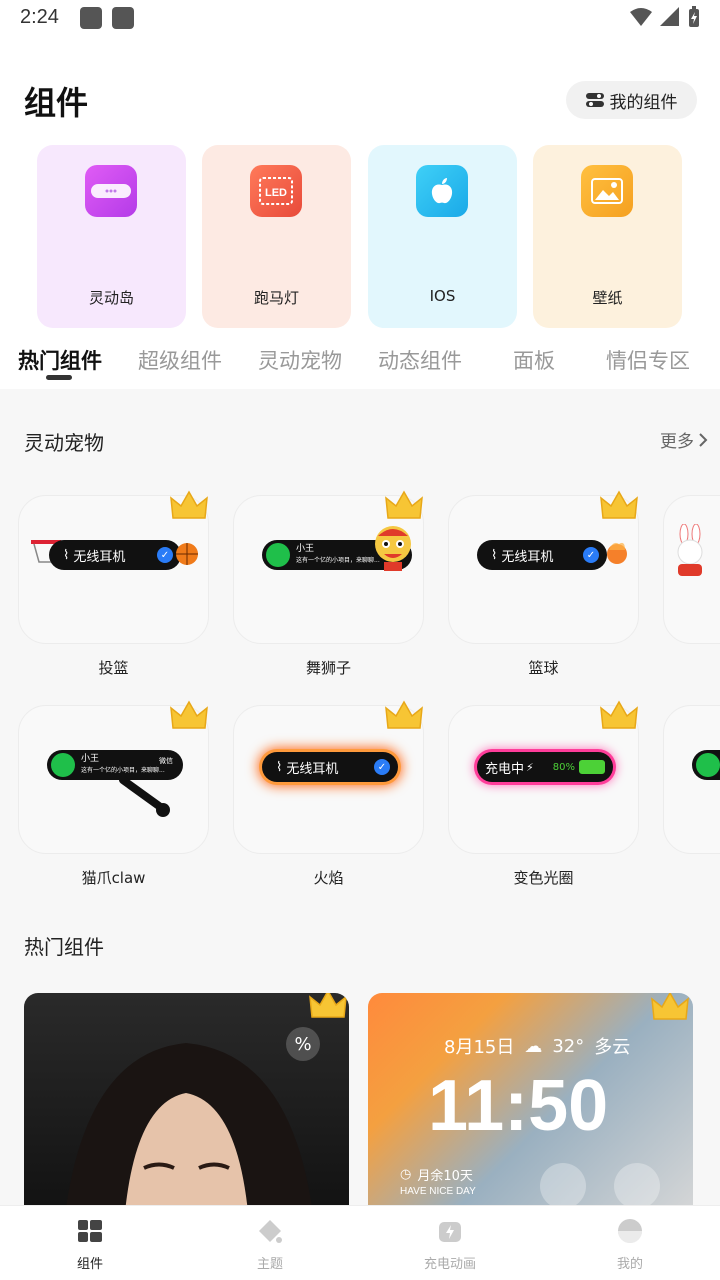 This screenshot has height=1280, width=720. What do you see at coordinates (166, 761) in the screenshot?
I see `pill-tag: 微信` at bounding box center [166, 761].